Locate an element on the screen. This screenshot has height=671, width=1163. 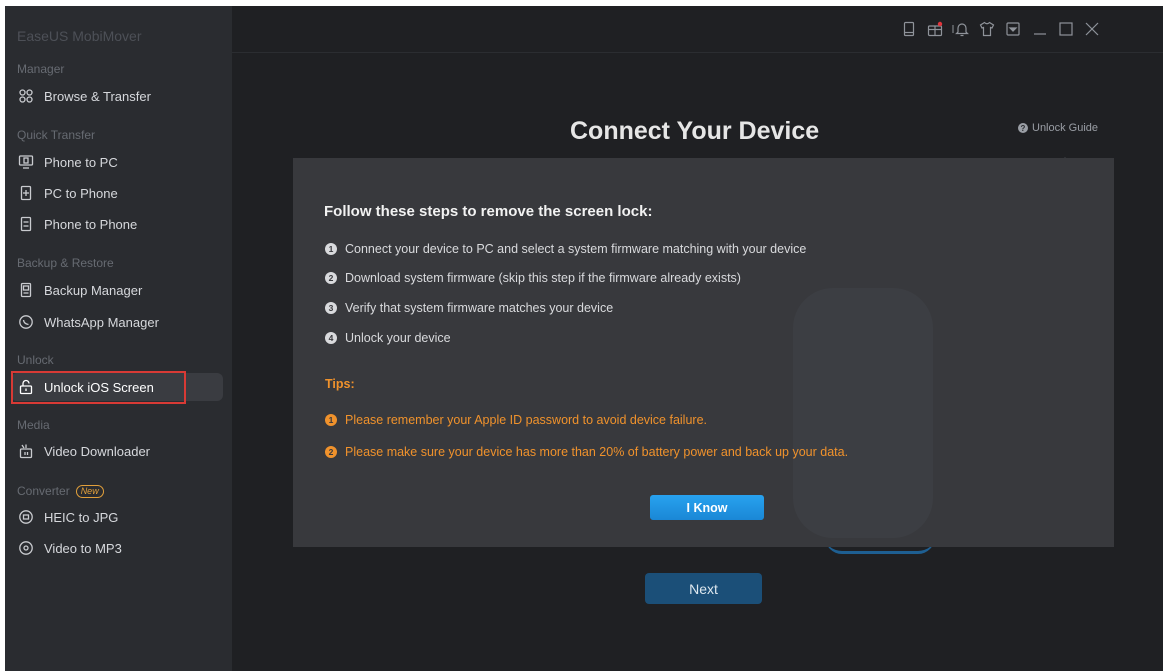
sidebar-item-backup-manager: Backup Manager is located at coordinates (117, 290).